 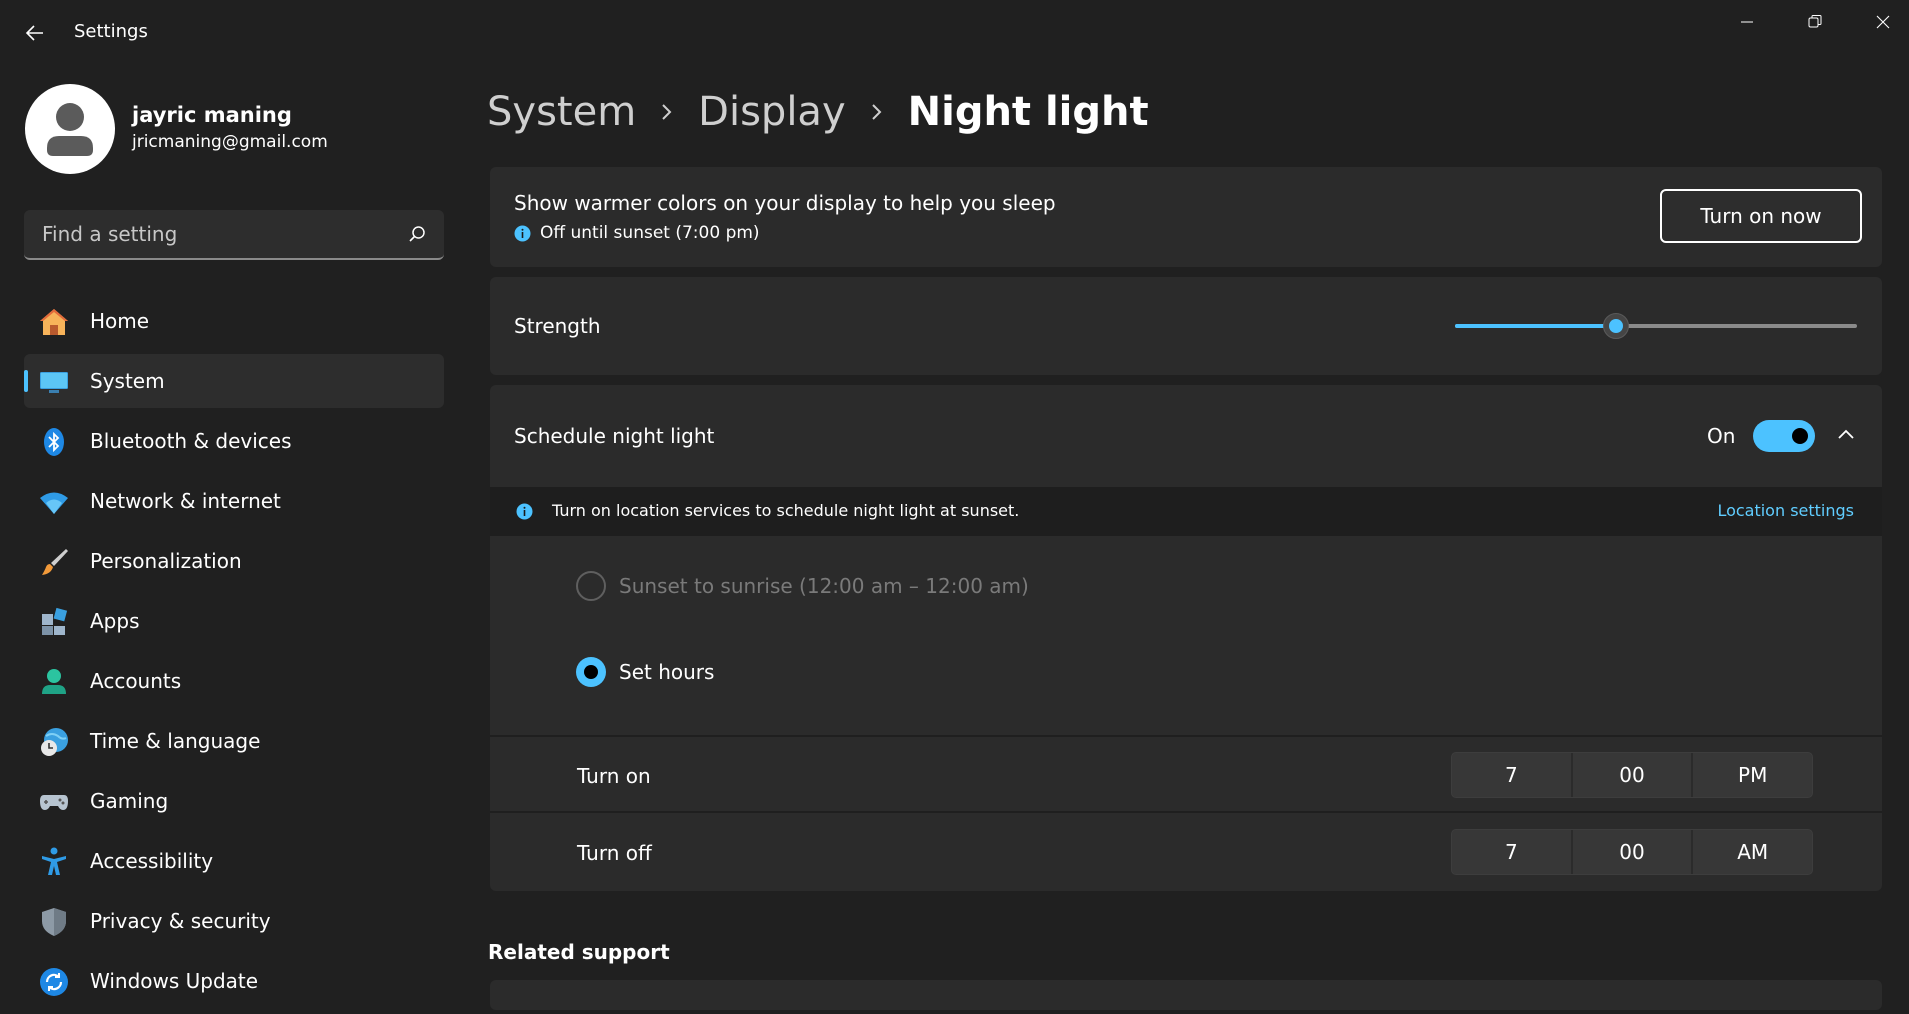 I want to click on sidebar-item-windows-update: Windows Update, so click(x=234, y=981).